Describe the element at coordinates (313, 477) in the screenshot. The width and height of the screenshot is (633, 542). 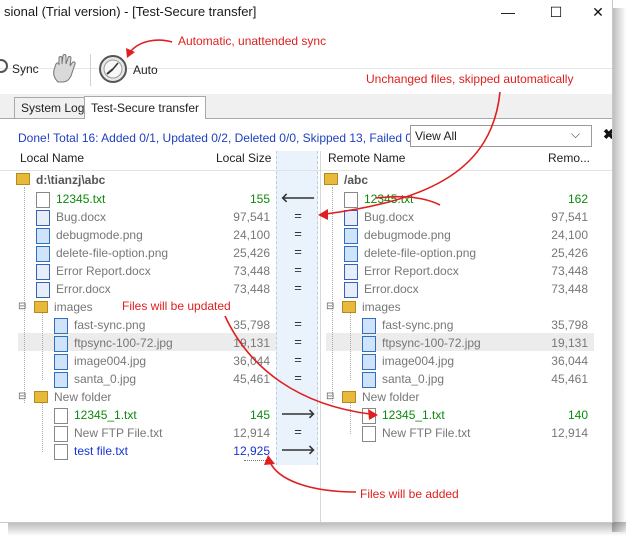
I see `arrow-added` at that location.